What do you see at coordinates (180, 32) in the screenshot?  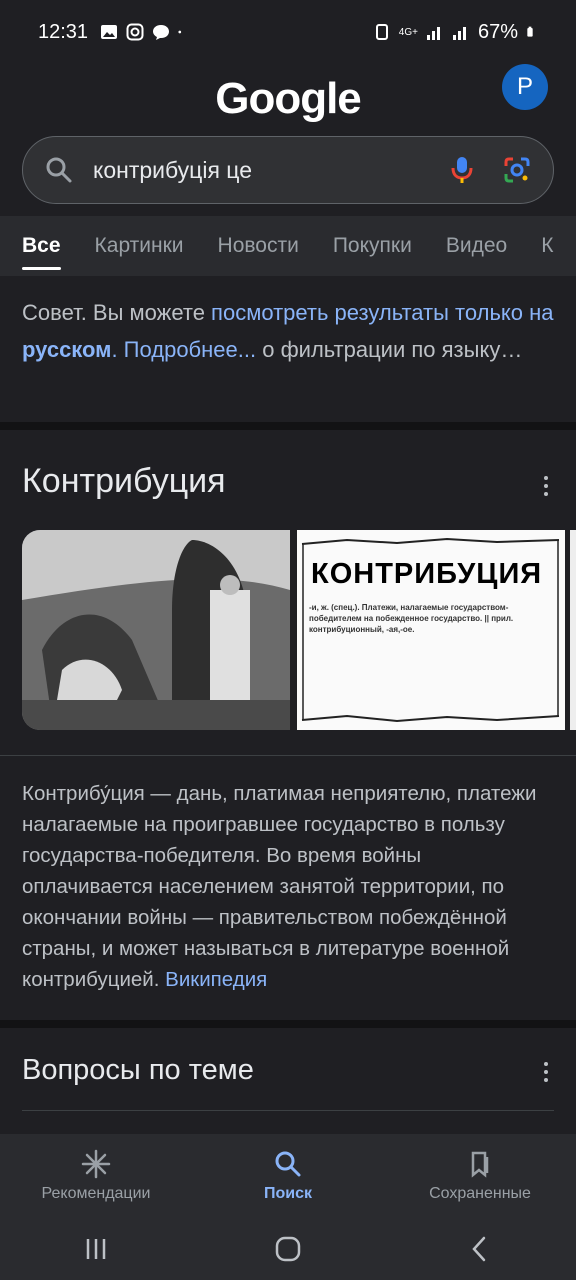 I see `dot-icon` at bounding box center [180, 32].